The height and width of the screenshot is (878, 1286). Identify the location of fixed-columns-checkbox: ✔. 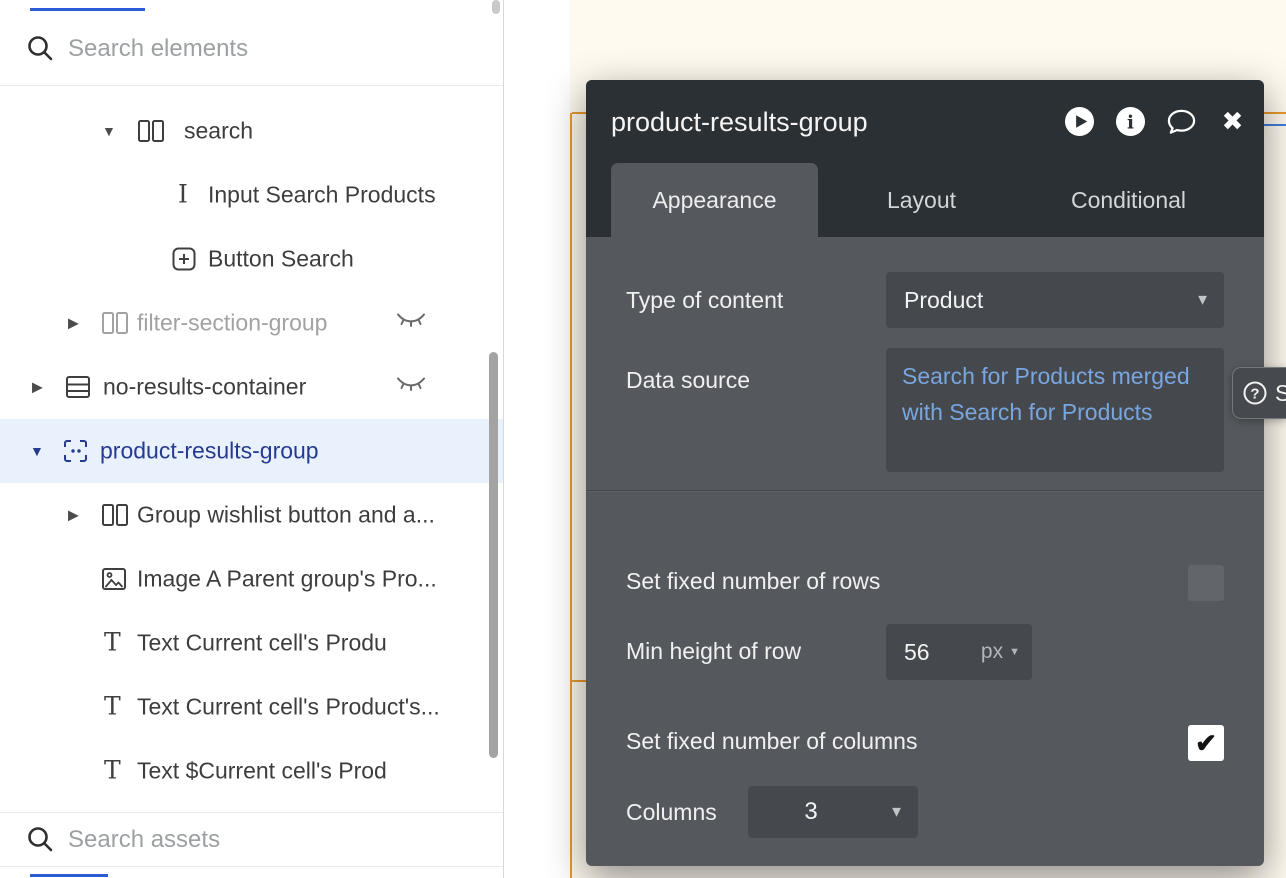
(1206, 743).